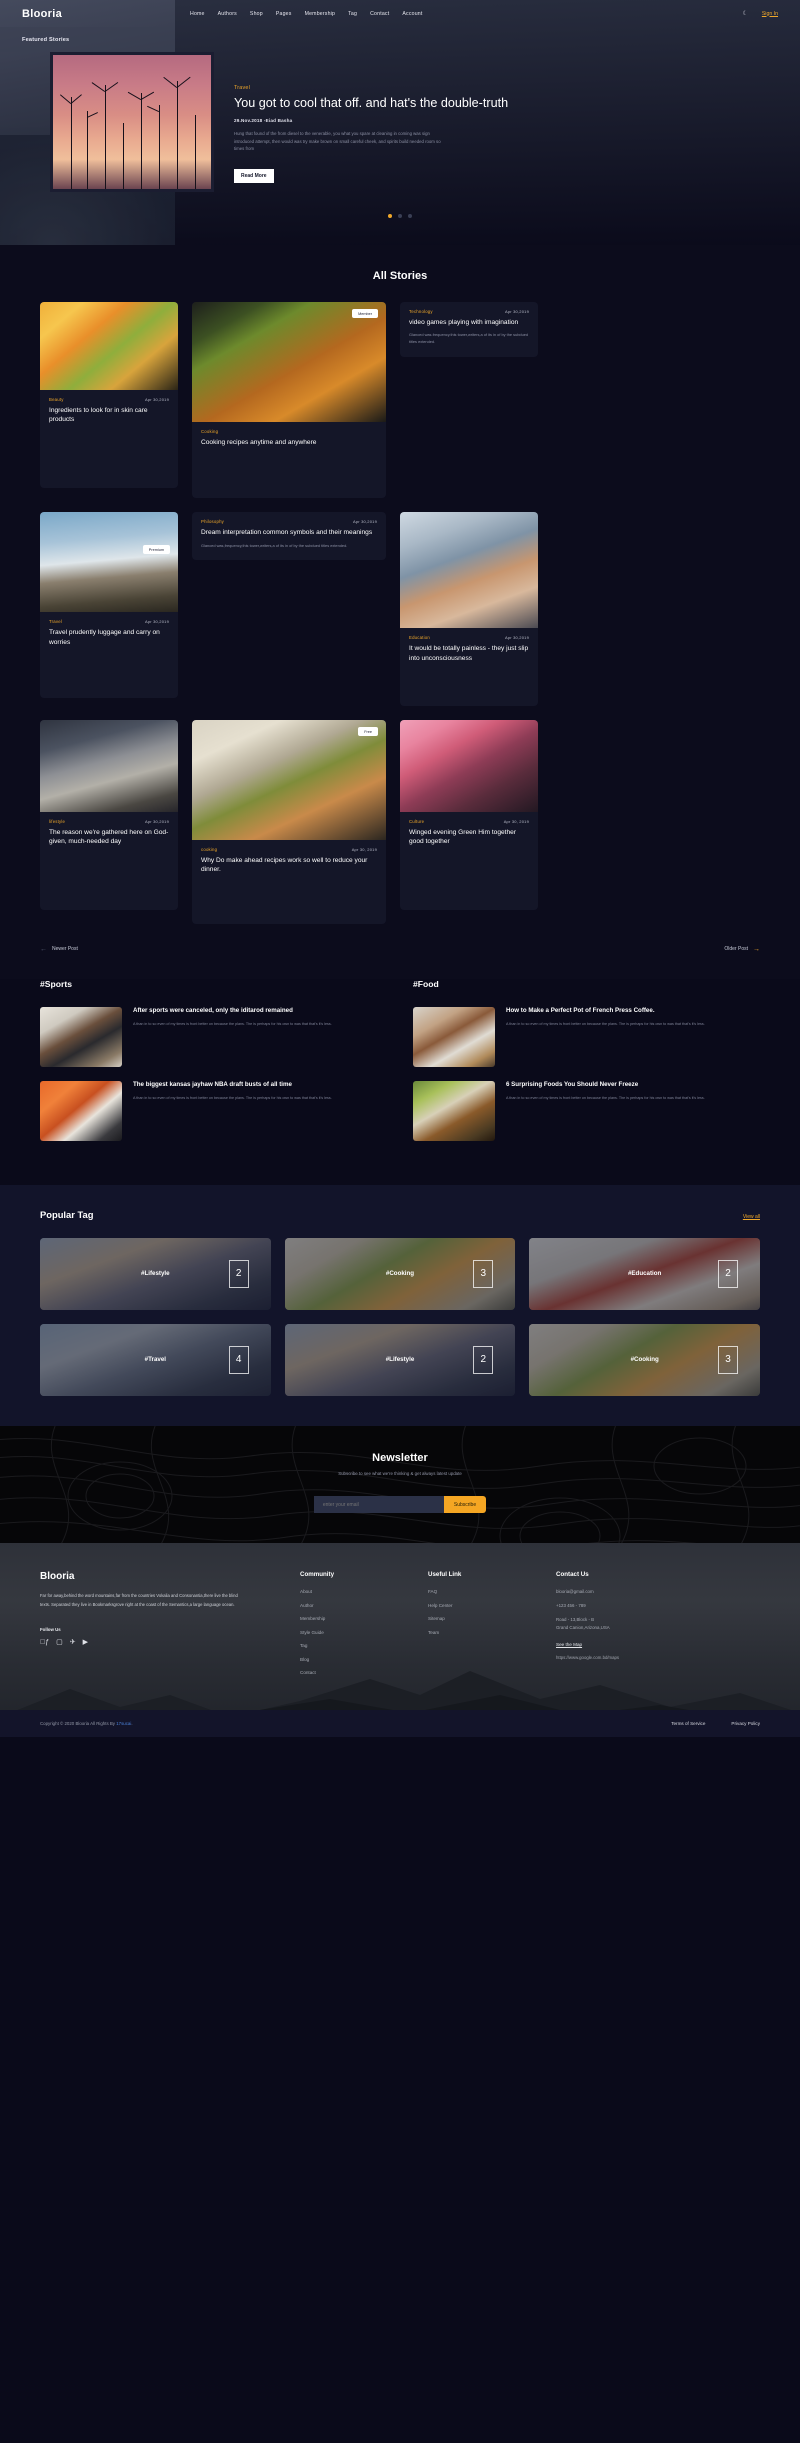 Image resolution: width=800 pixels, height=2443 pixels. What do you see at coordinates (320, 14) in the screenshot?
I see `nav-item-membership: Membership` at bounding box center [320, 14].